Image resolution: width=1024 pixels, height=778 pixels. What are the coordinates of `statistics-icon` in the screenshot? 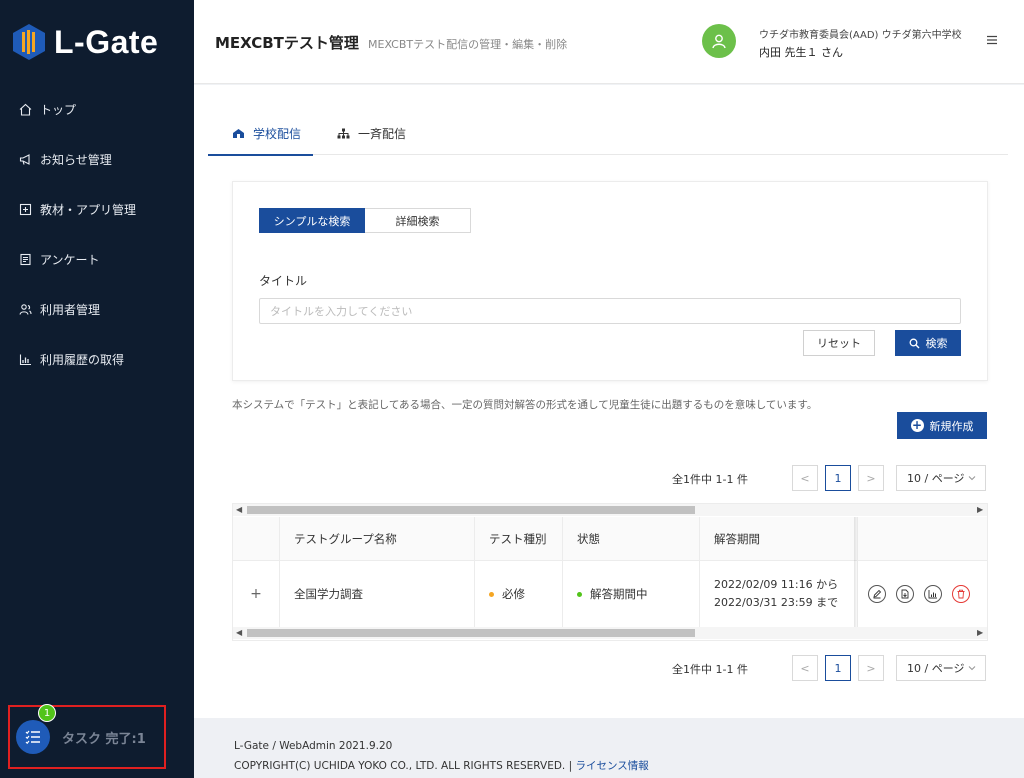 It's located at (933, 594).